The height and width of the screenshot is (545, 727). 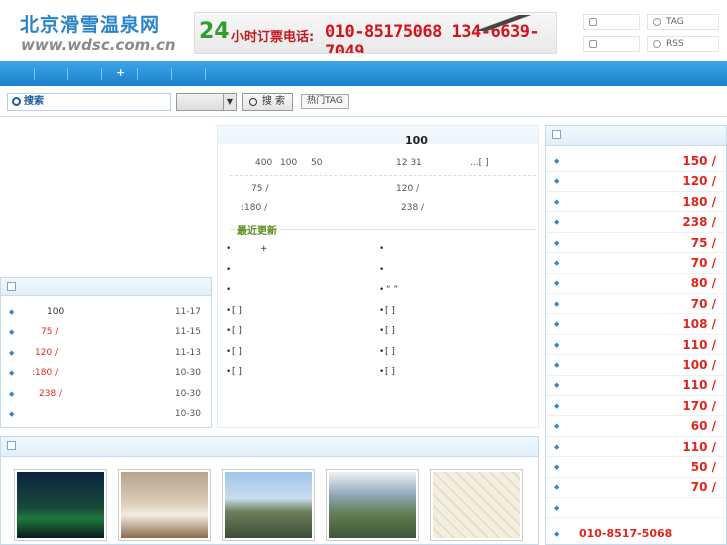 What do you see at coordinates (636, 283) in the screenshot?
I see `price-list-item: ◆ 80 /` at bounding box center [636, 283].